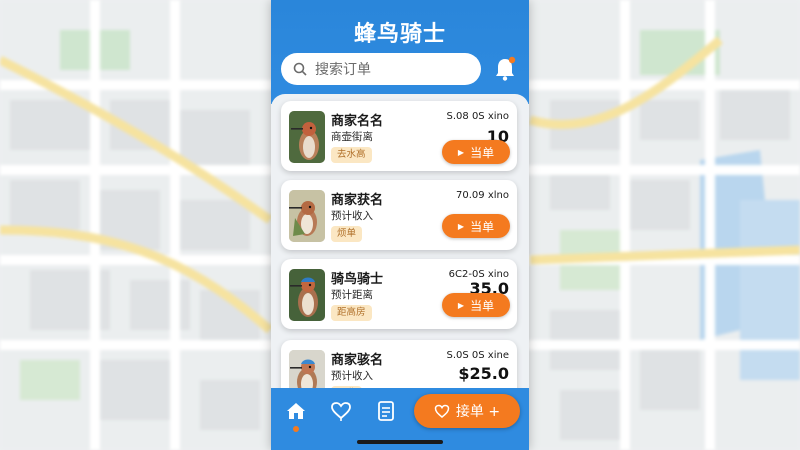 The image size is (800, 450). Describe the element at coordinates (400, 442) in the screenshot. I see `home-indicator` at that location.